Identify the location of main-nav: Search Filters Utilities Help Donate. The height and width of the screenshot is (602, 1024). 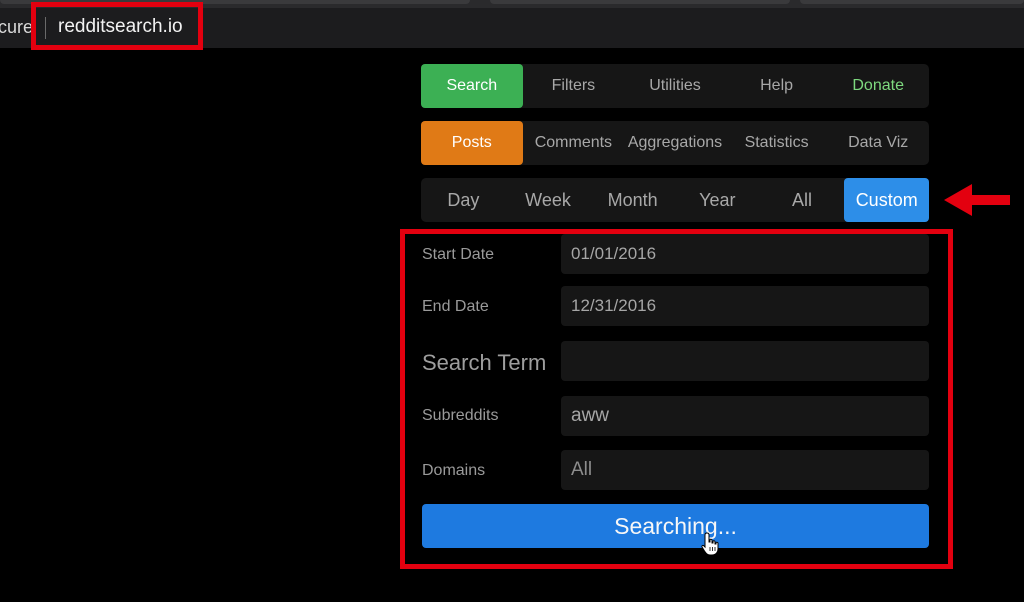
(675, 86).